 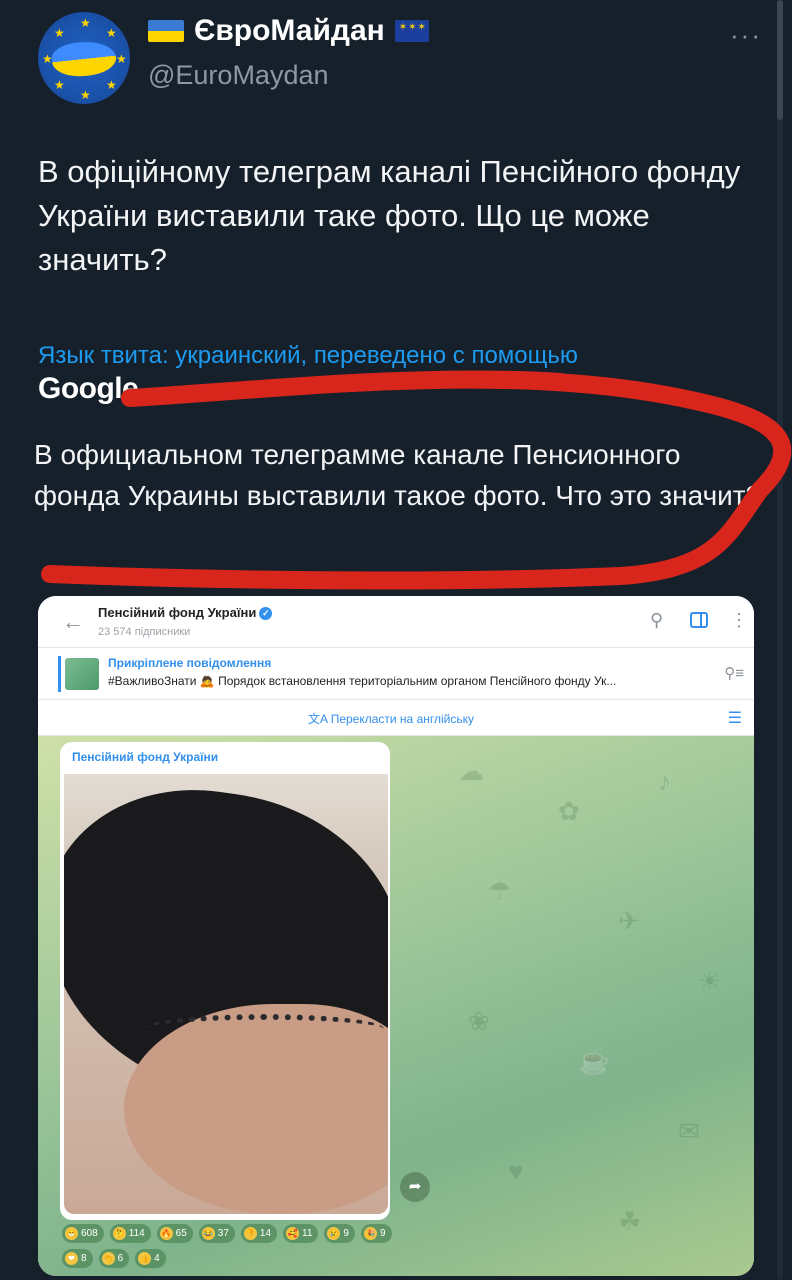 What do you see at coordinates (238, 75) in the screenshot?
I see `user-handle: @EuroMaydan` at bounding box center [238, 75].